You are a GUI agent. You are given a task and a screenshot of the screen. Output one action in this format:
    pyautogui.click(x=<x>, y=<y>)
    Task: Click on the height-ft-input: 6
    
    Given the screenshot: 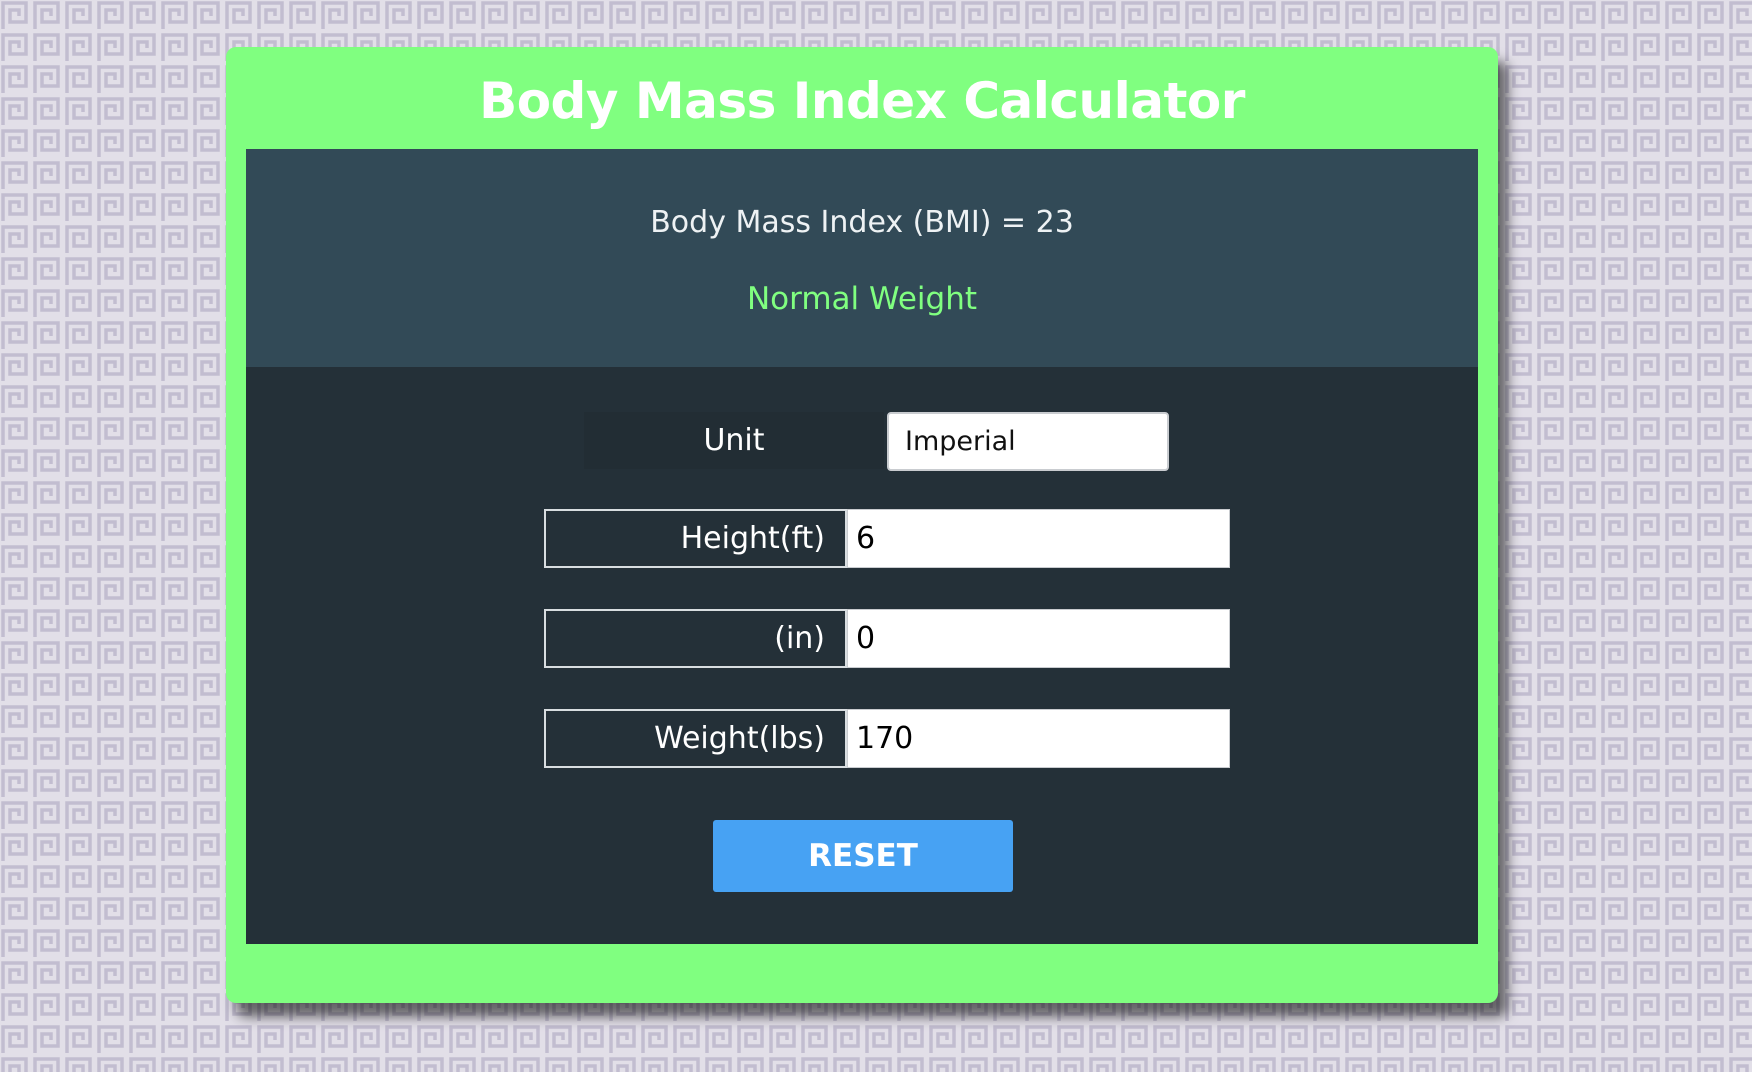 What is the action you would take?
    pyautogui.click(x=1038, y=538)
    